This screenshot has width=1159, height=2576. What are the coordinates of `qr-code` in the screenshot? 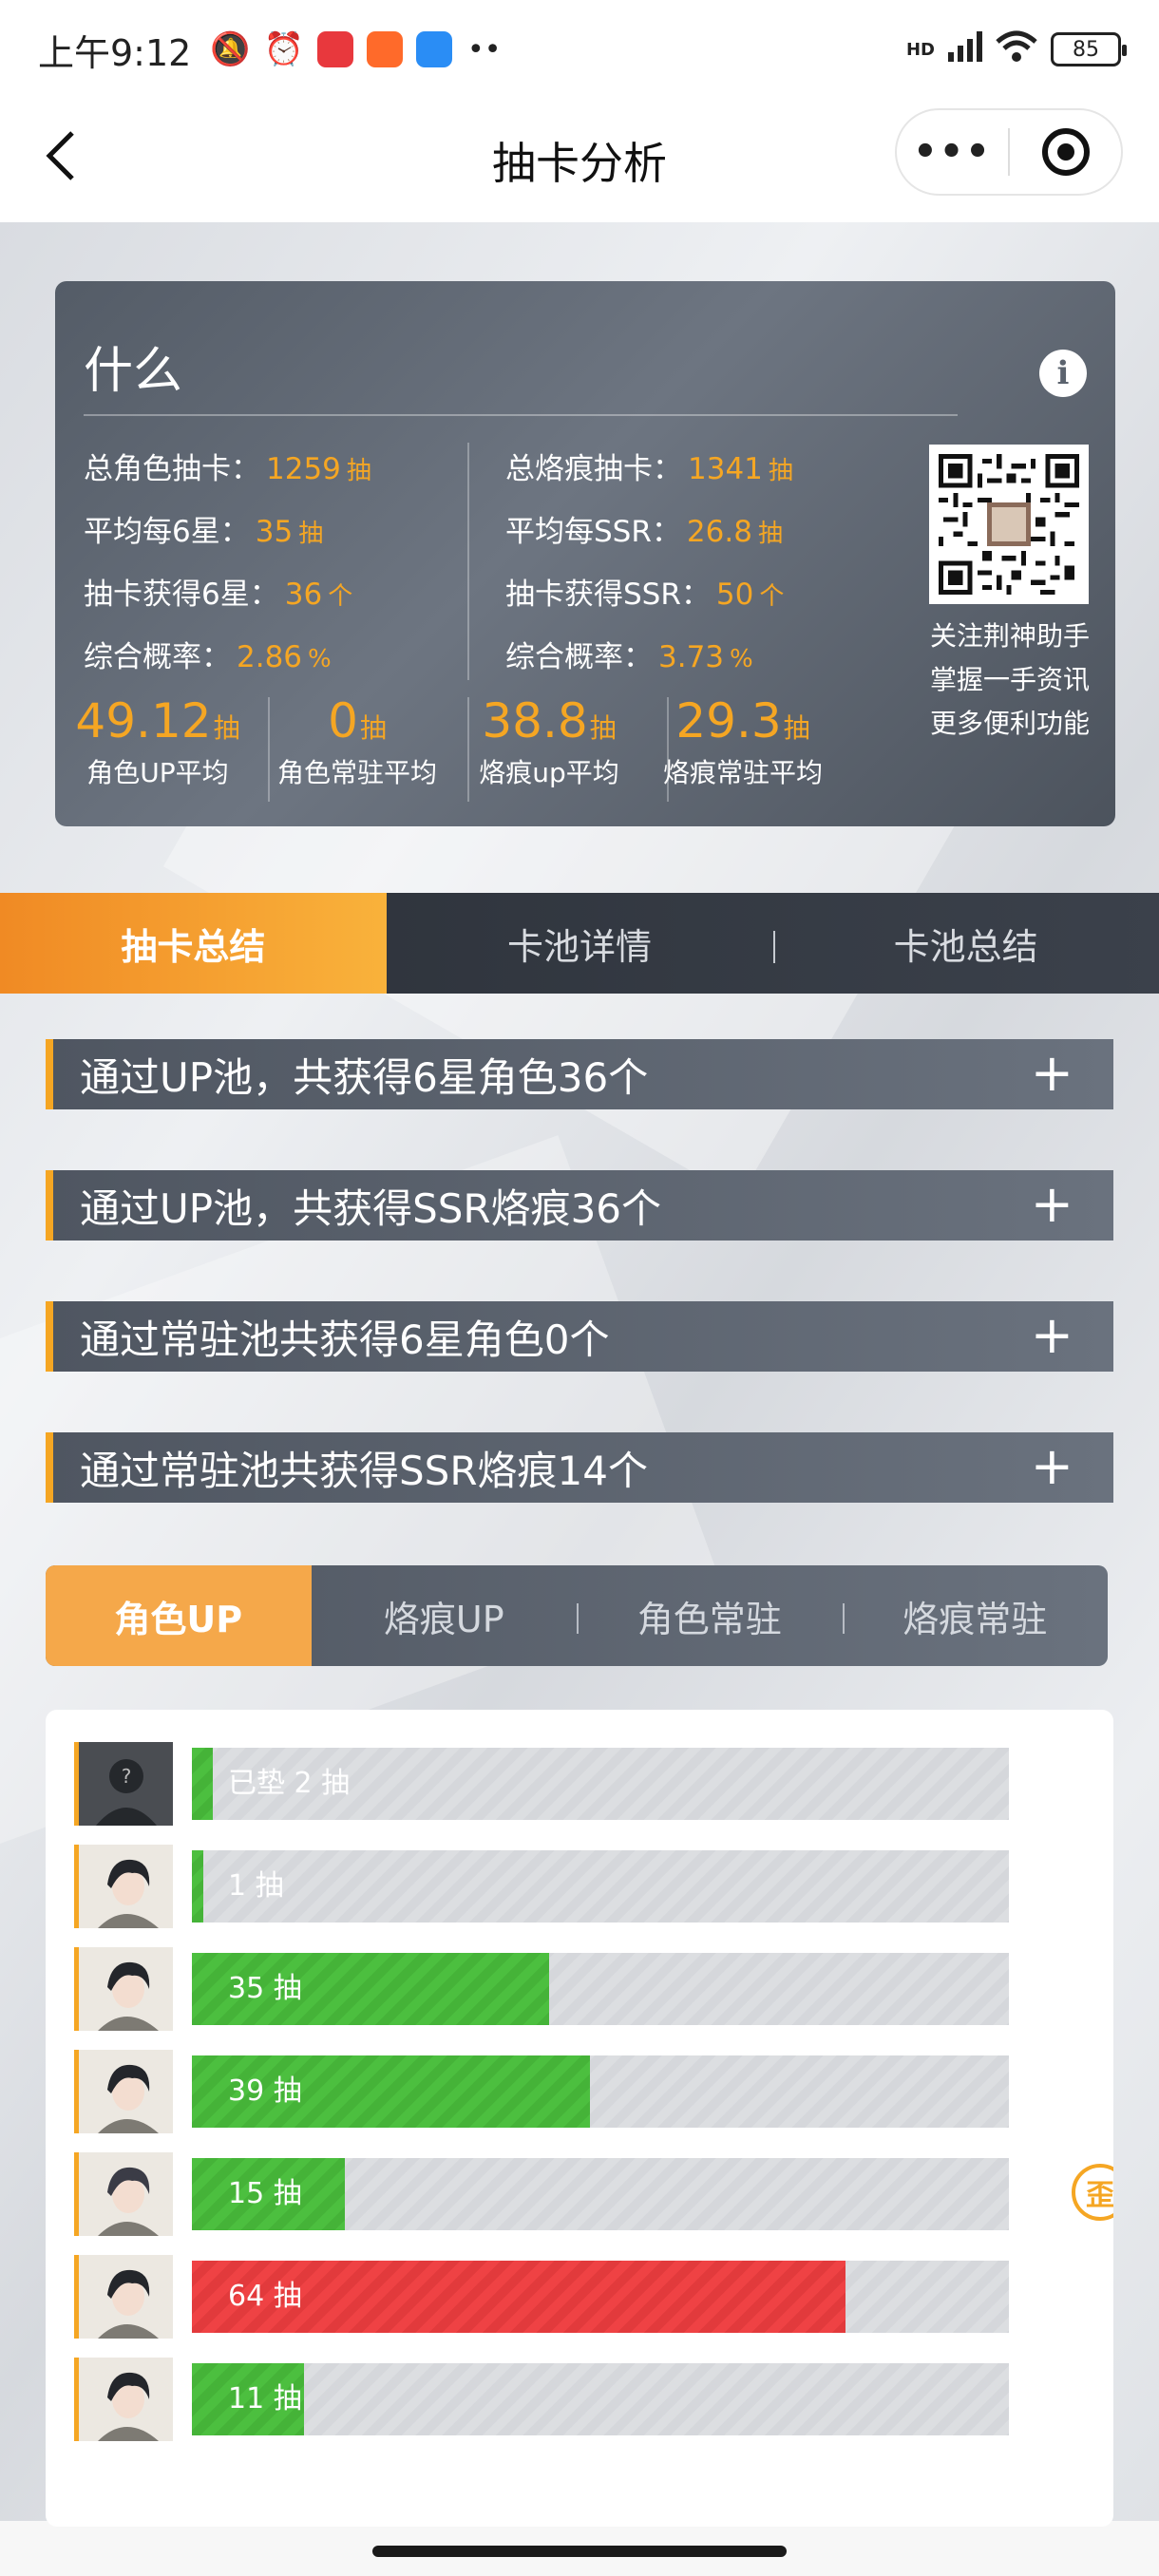 It's located at (1009, 524).